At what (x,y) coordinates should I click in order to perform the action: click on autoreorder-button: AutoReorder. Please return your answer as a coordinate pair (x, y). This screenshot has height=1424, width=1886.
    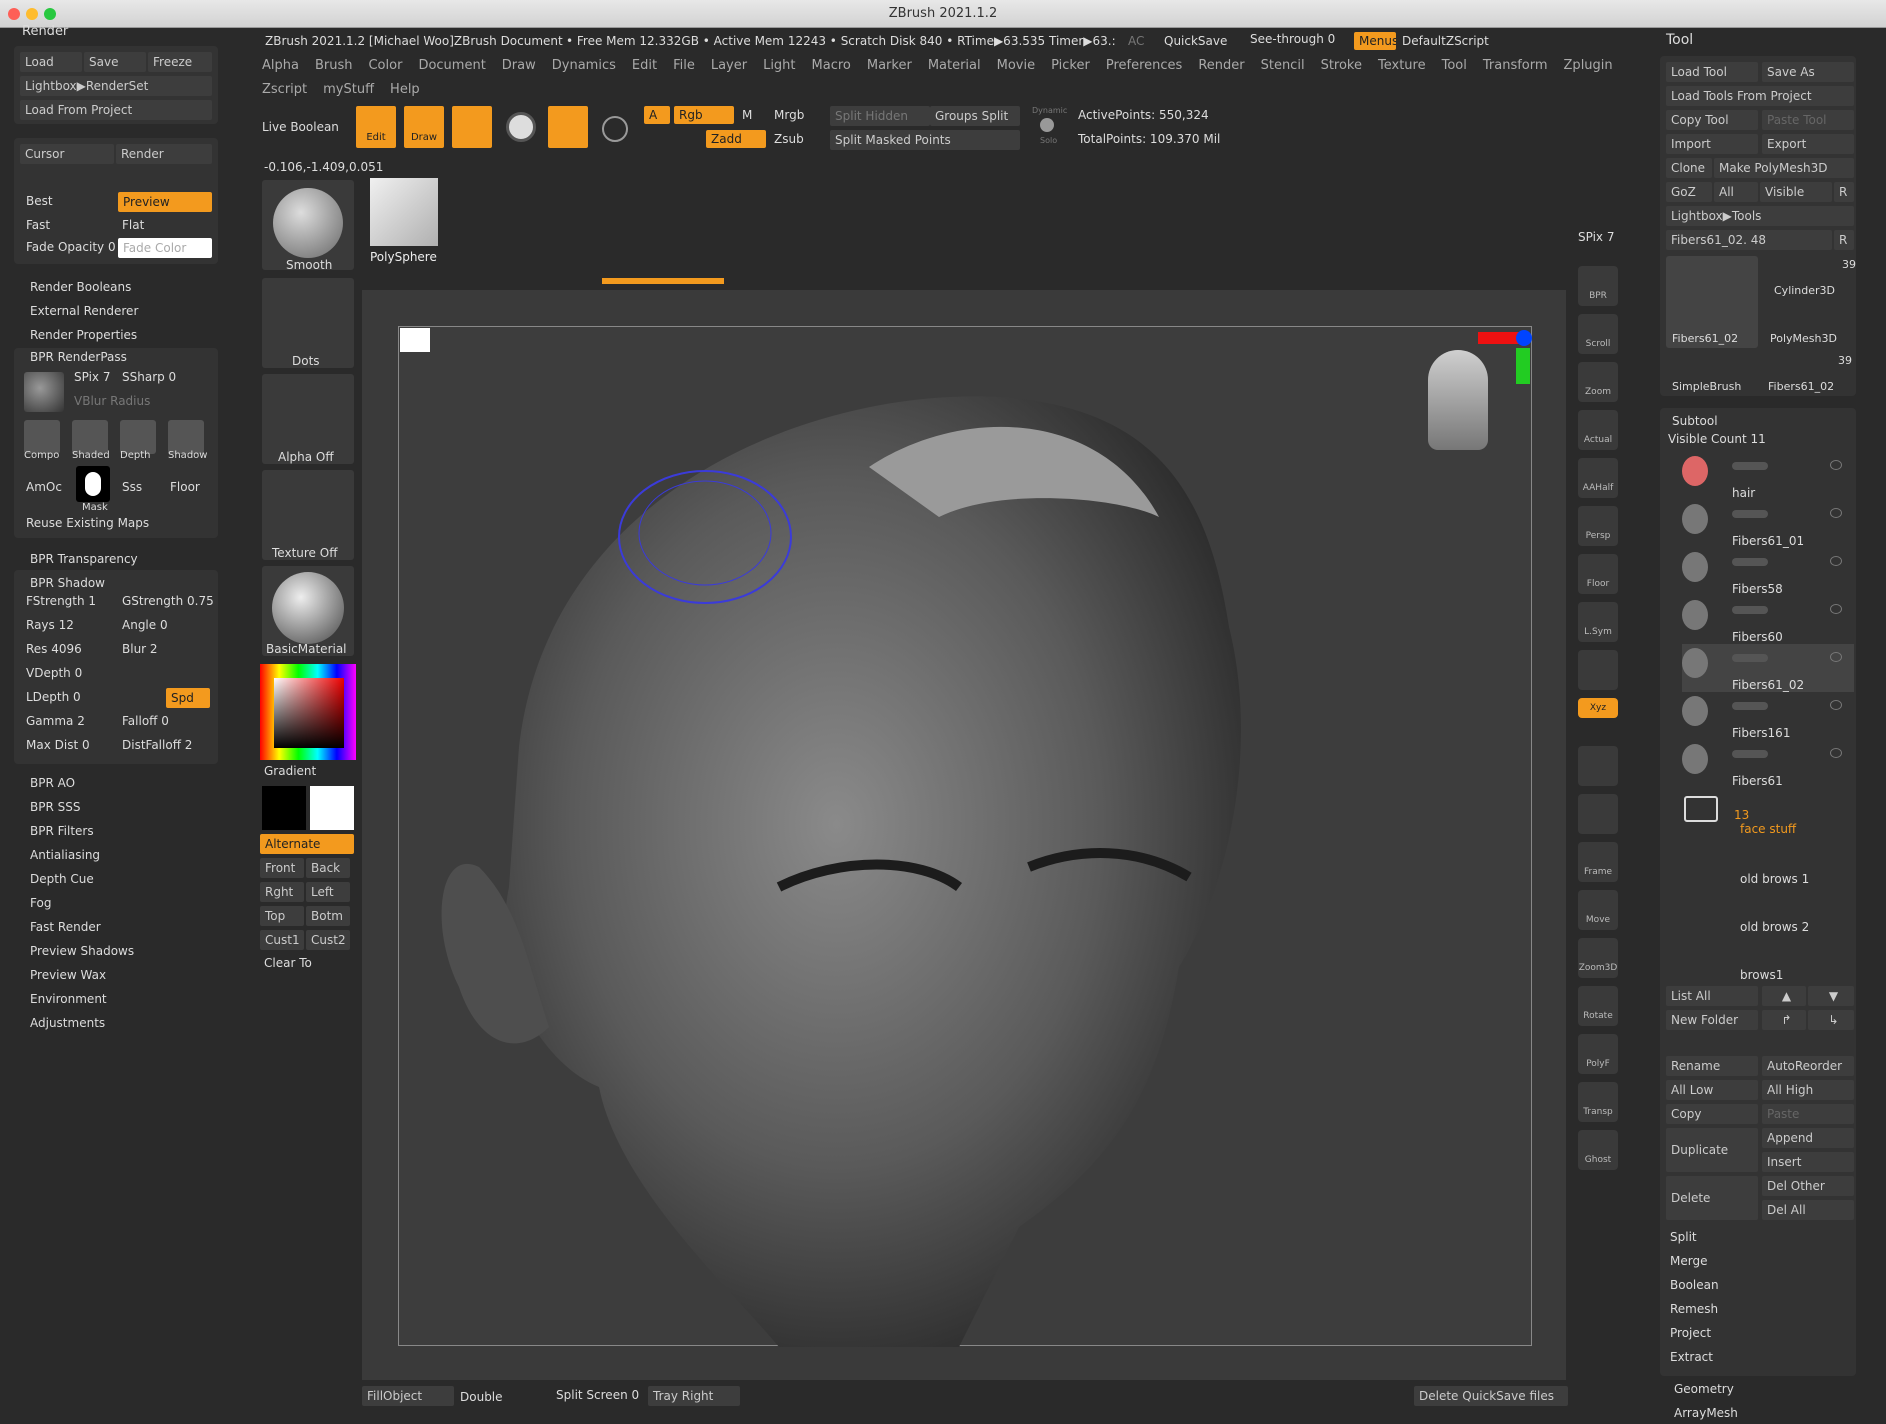
    Looking at the image, I should click on (1808, 1066).